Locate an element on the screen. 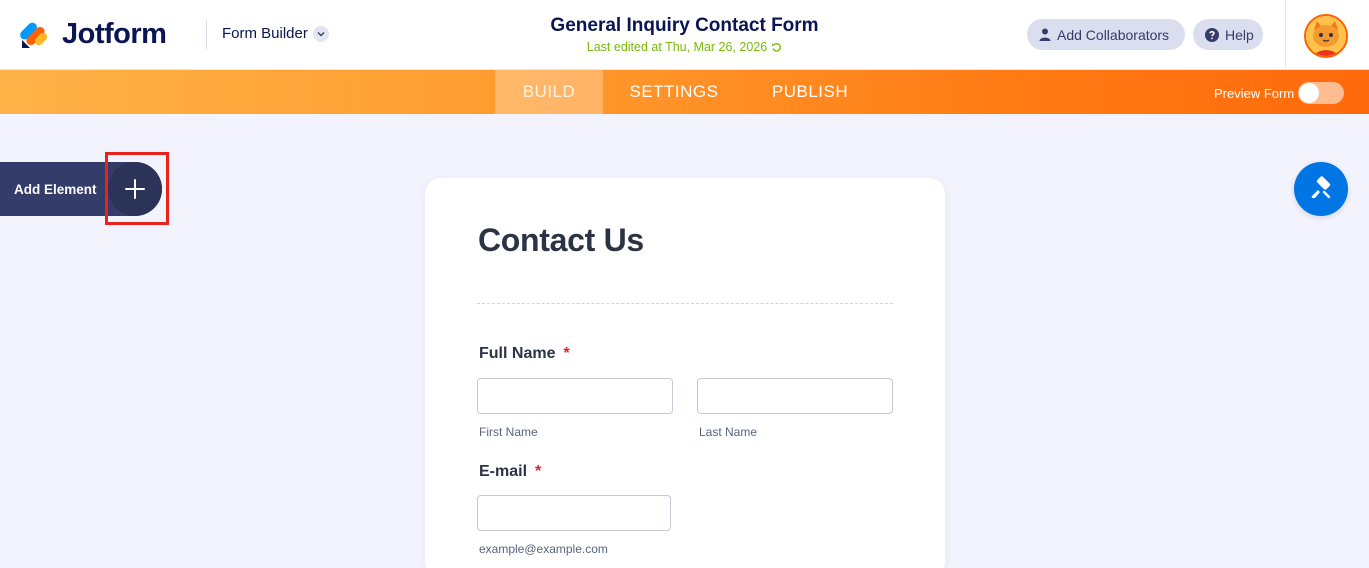 This screenshot has height=568, width=1369. last-name-input is located at coordinates (795, 396).